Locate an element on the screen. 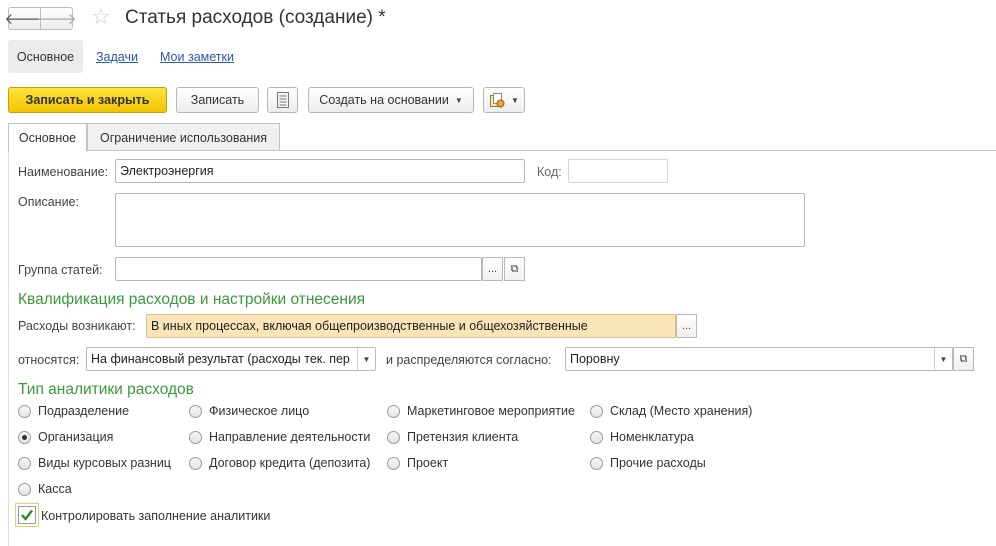 Image resolution: width=996 pixels, height=546 pixels. radio-label: Маркетинговое мероприятие is located at coordinates (491, 411).